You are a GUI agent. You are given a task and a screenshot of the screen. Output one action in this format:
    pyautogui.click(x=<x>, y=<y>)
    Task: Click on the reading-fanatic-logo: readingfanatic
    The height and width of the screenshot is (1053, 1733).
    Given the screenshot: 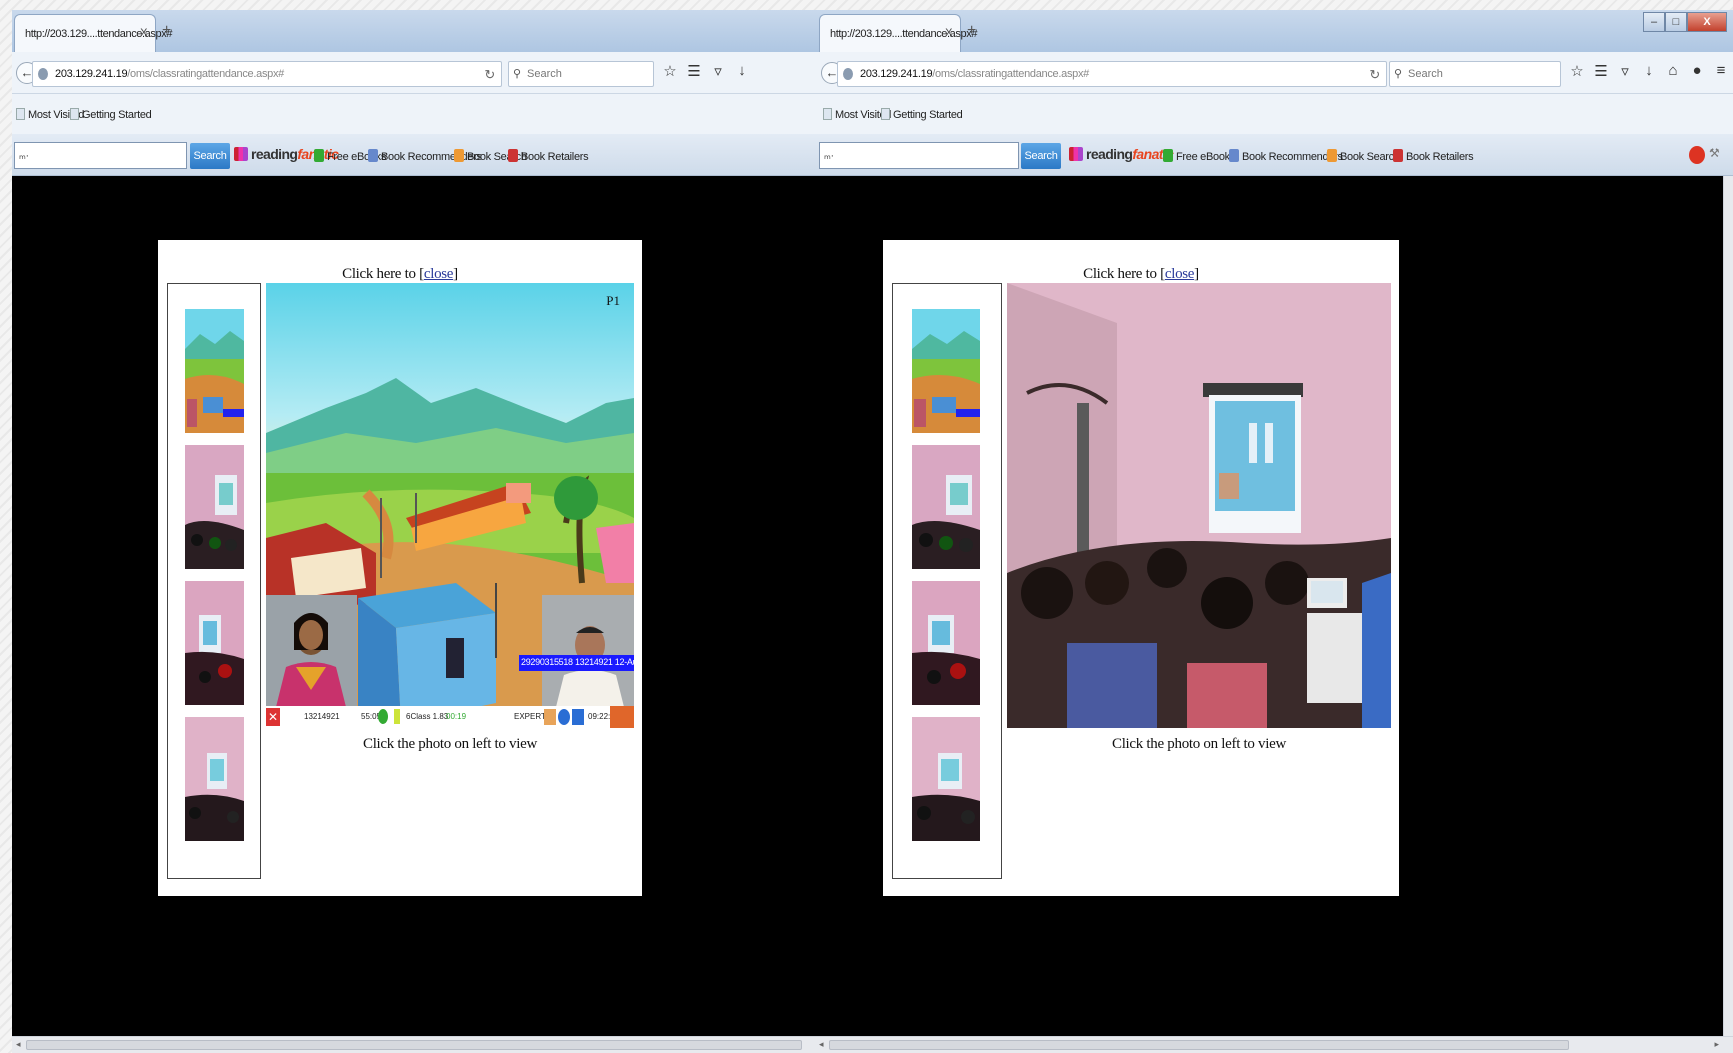 What is the action you would take?
    pyautogui.click(x=1121, y=154)
    